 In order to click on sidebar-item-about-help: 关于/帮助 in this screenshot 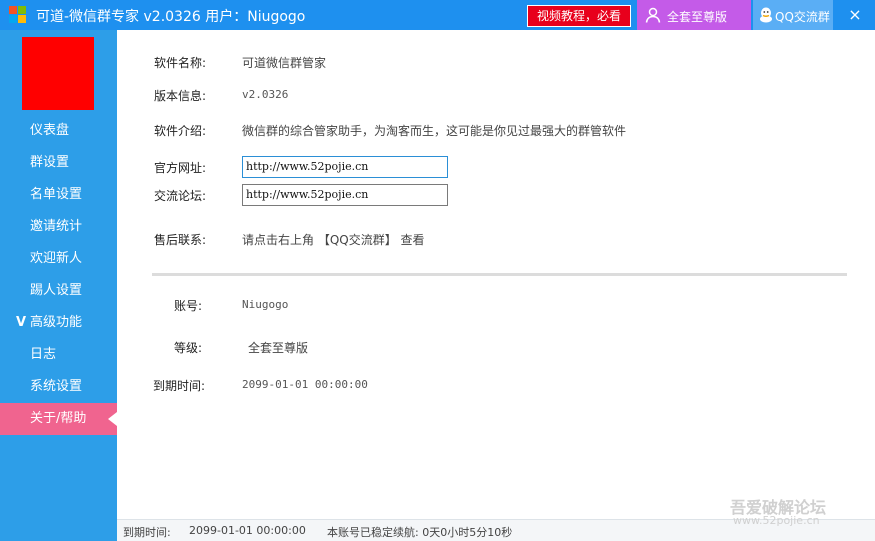, I will do `click(58, 419)`.